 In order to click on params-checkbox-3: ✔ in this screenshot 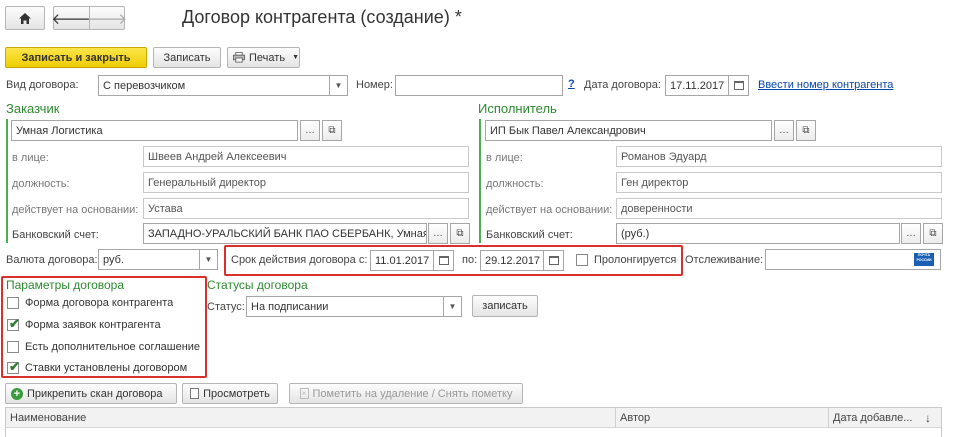, I will do `click(13, 366)`.